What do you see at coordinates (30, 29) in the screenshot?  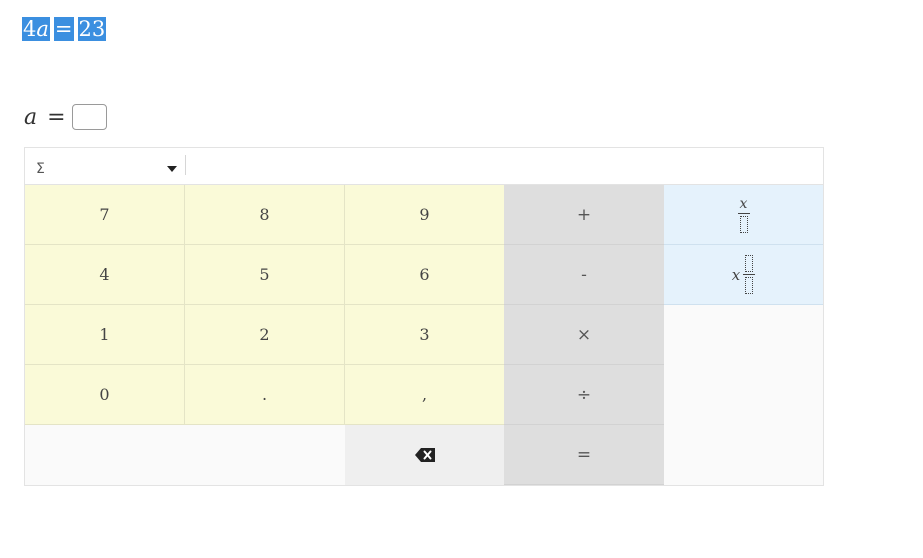 I see `equation-coefficient: 4` at bounding box center [30, 29].